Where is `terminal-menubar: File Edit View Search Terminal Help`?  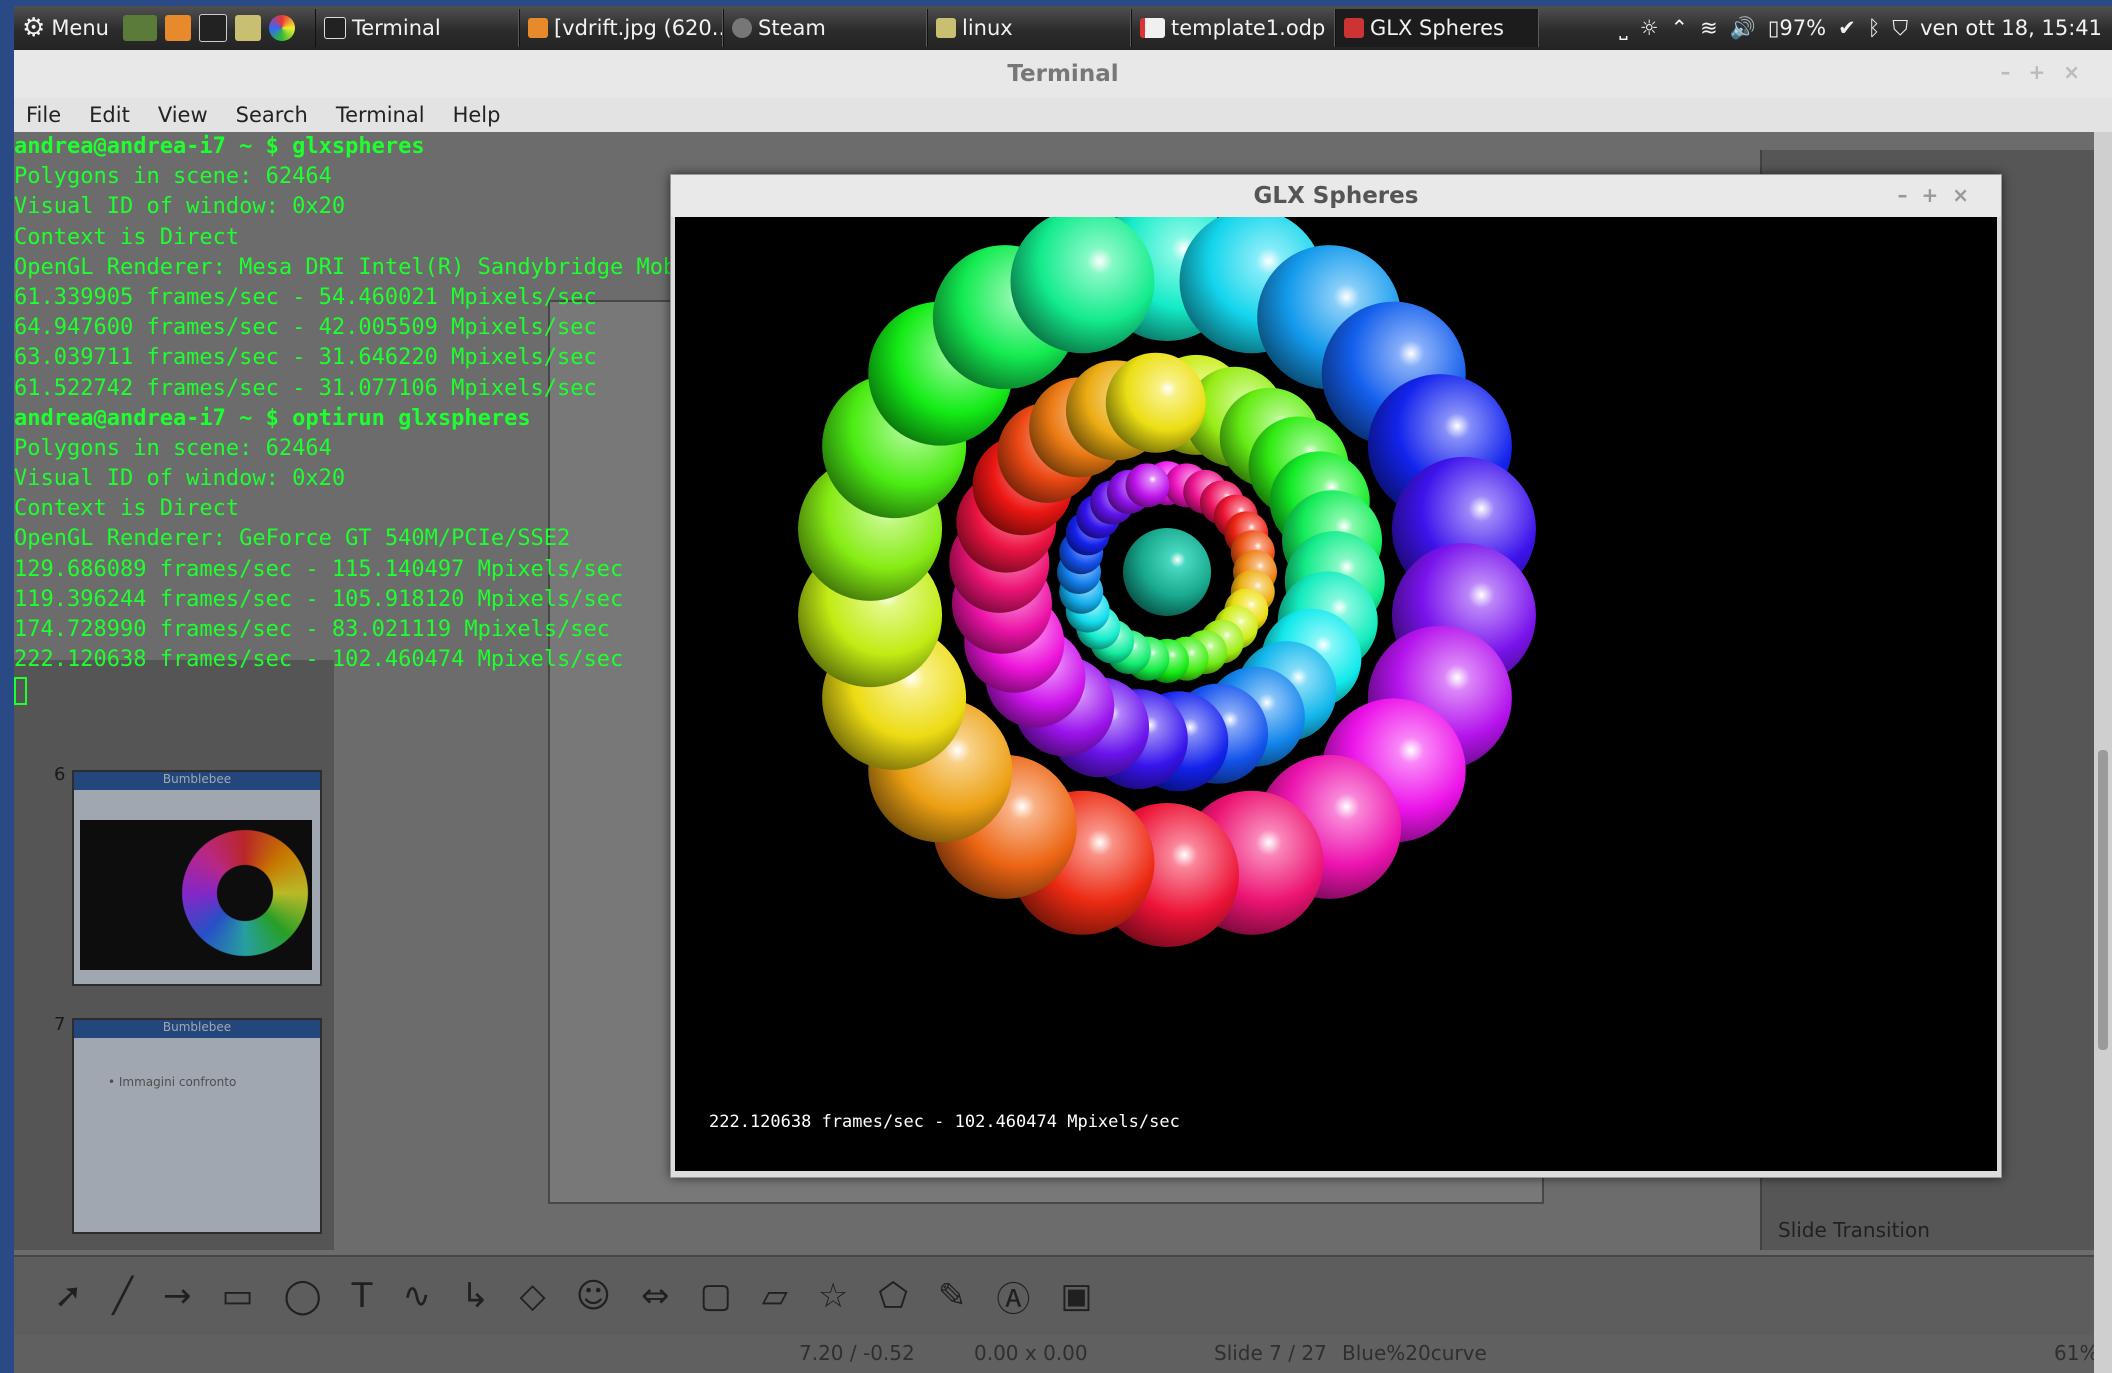 terminal-menubar: File Edit View Search Terminal Help is located at coordinates (1063, 115).